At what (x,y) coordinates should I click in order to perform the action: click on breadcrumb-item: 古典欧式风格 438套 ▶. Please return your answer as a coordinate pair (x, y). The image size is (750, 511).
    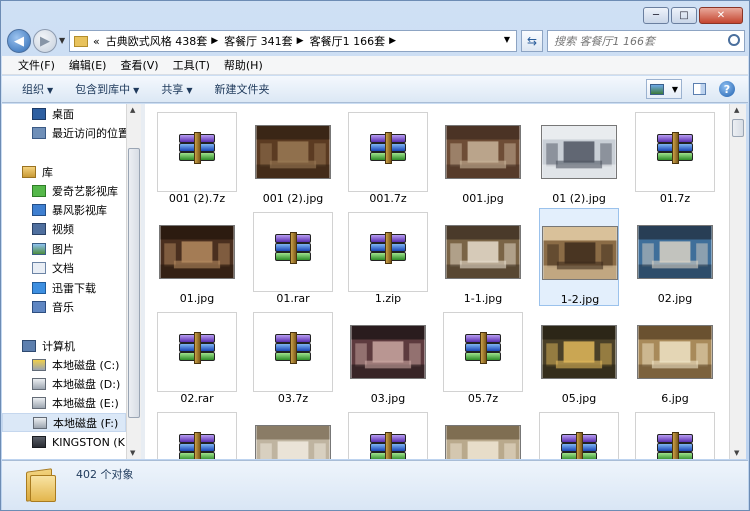
    Looking at the image, I should click on (165, 41).